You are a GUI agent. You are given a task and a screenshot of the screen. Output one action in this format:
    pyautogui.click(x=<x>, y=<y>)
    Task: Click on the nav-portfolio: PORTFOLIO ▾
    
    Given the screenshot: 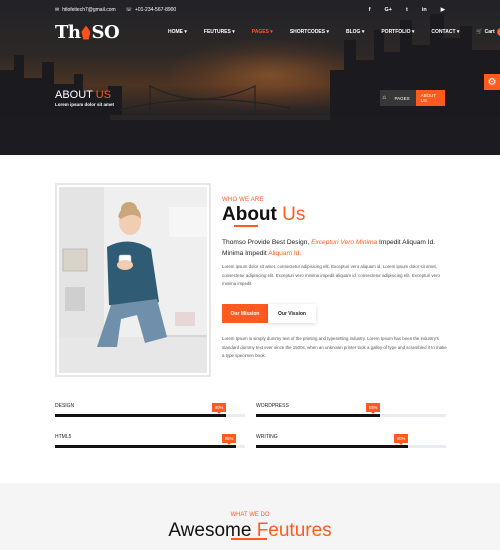 What is the action you would take?
    pyautogui.click(x=397, y=32)
    